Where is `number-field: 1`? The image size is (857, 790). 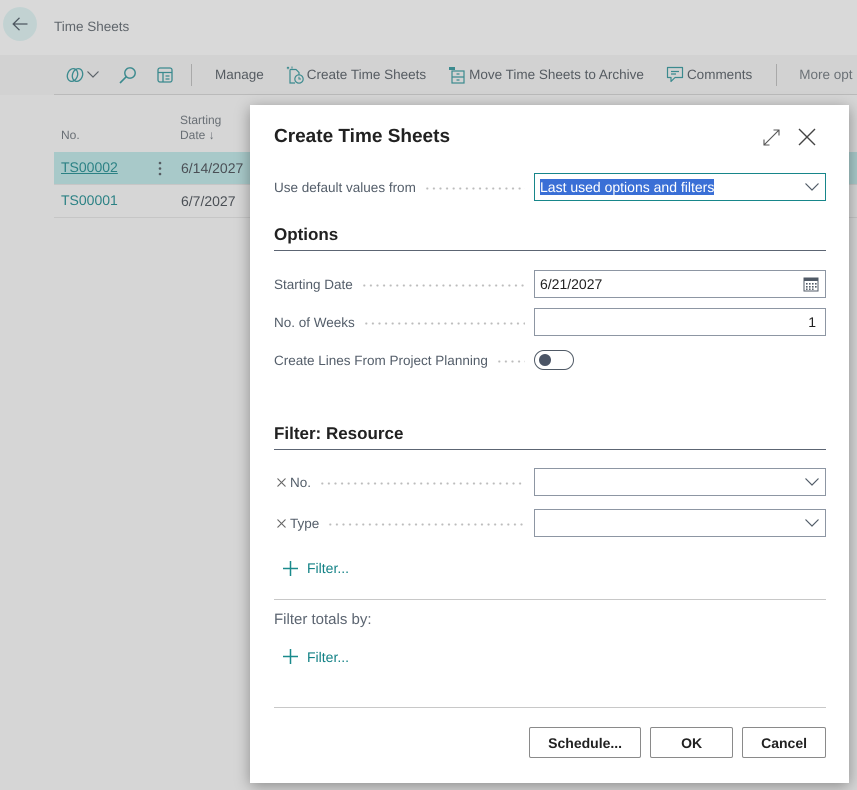 number-field: 1 is located at coordinates (680, 322).